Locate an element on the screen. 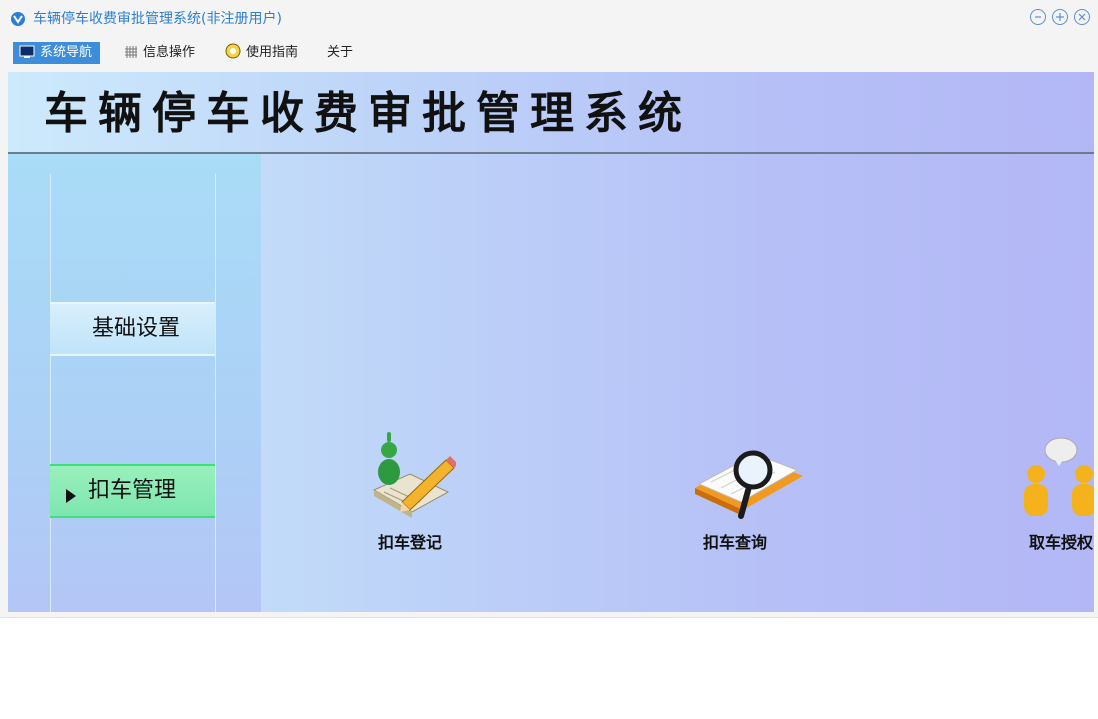 This screenshot has width=1098, height=719. grid-icon is located at coordinates (131, 56).